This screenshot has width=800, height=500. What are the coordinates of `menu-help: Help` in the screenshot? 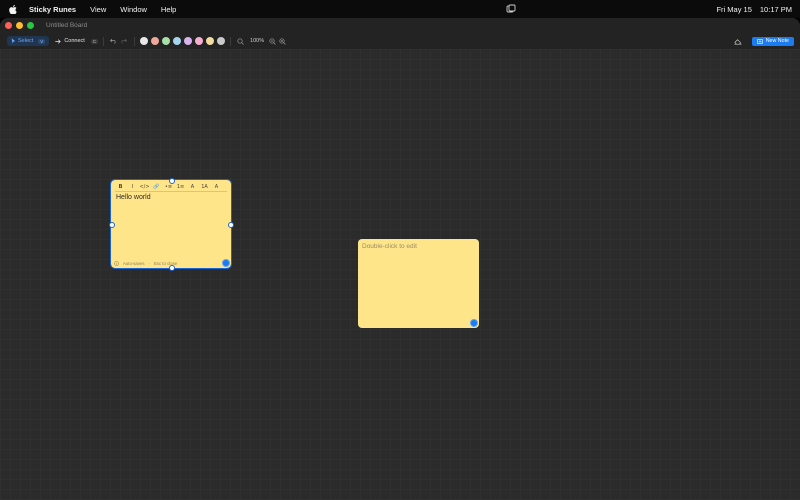 It's located at (168, 9).